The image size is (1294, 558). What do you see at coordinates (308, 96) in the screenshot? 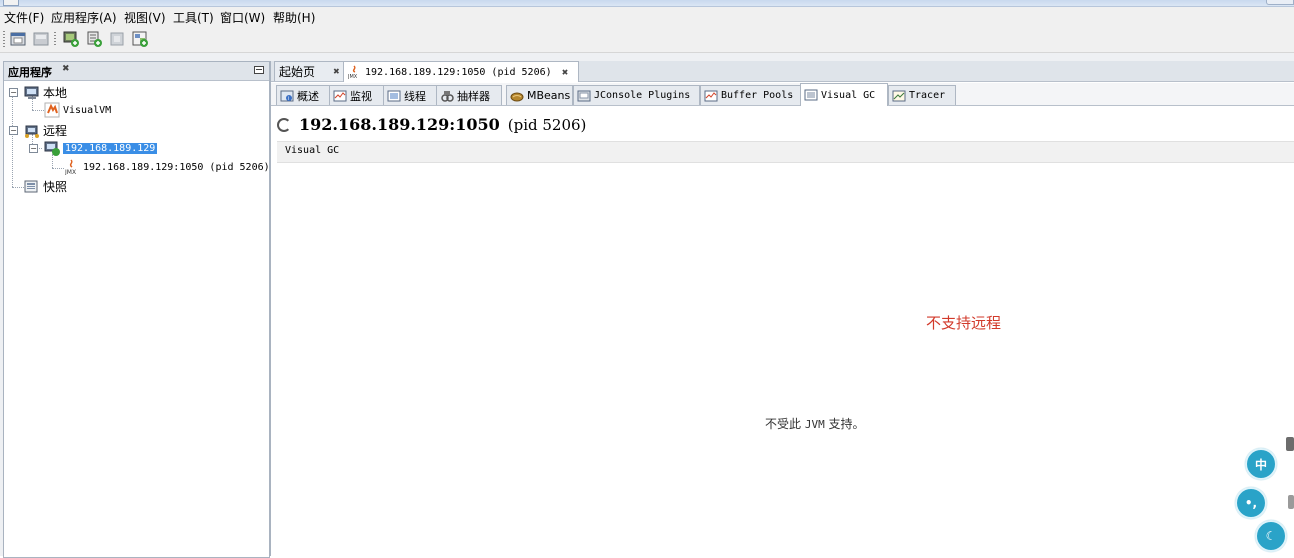
I see `tab-label: 概述` at bounding box center [308, 96].